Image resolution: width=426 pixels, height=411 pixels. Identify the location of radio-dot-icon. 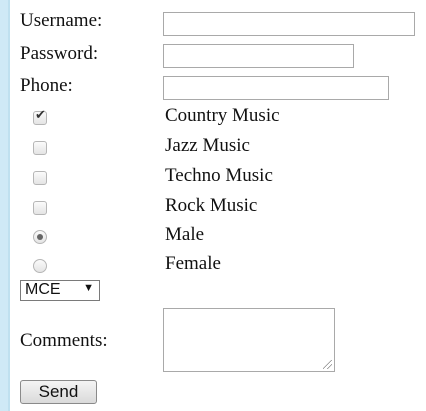
(40, 237).